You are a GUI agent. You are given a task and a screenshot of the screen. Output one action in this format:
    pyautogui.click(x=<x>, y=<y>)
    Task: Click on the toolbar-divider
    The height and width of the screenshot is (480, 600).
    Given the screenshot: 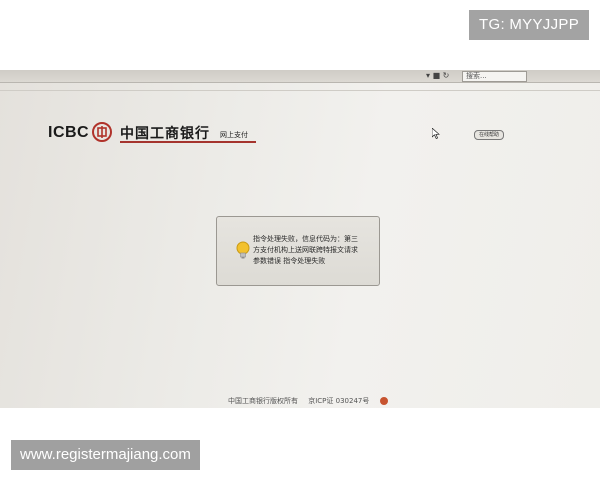 What is the action you would take?
    pyautogui.click(x=300, y=90)
    